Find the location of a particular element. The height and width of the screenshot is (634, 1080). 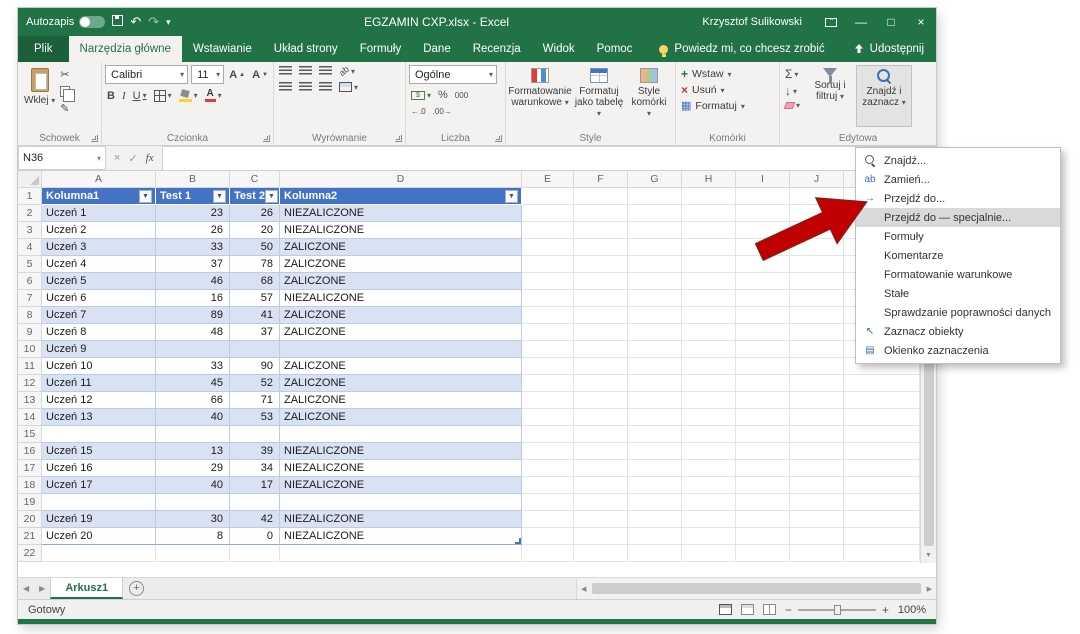

cell-J13 is located at coordinates (817, 400).